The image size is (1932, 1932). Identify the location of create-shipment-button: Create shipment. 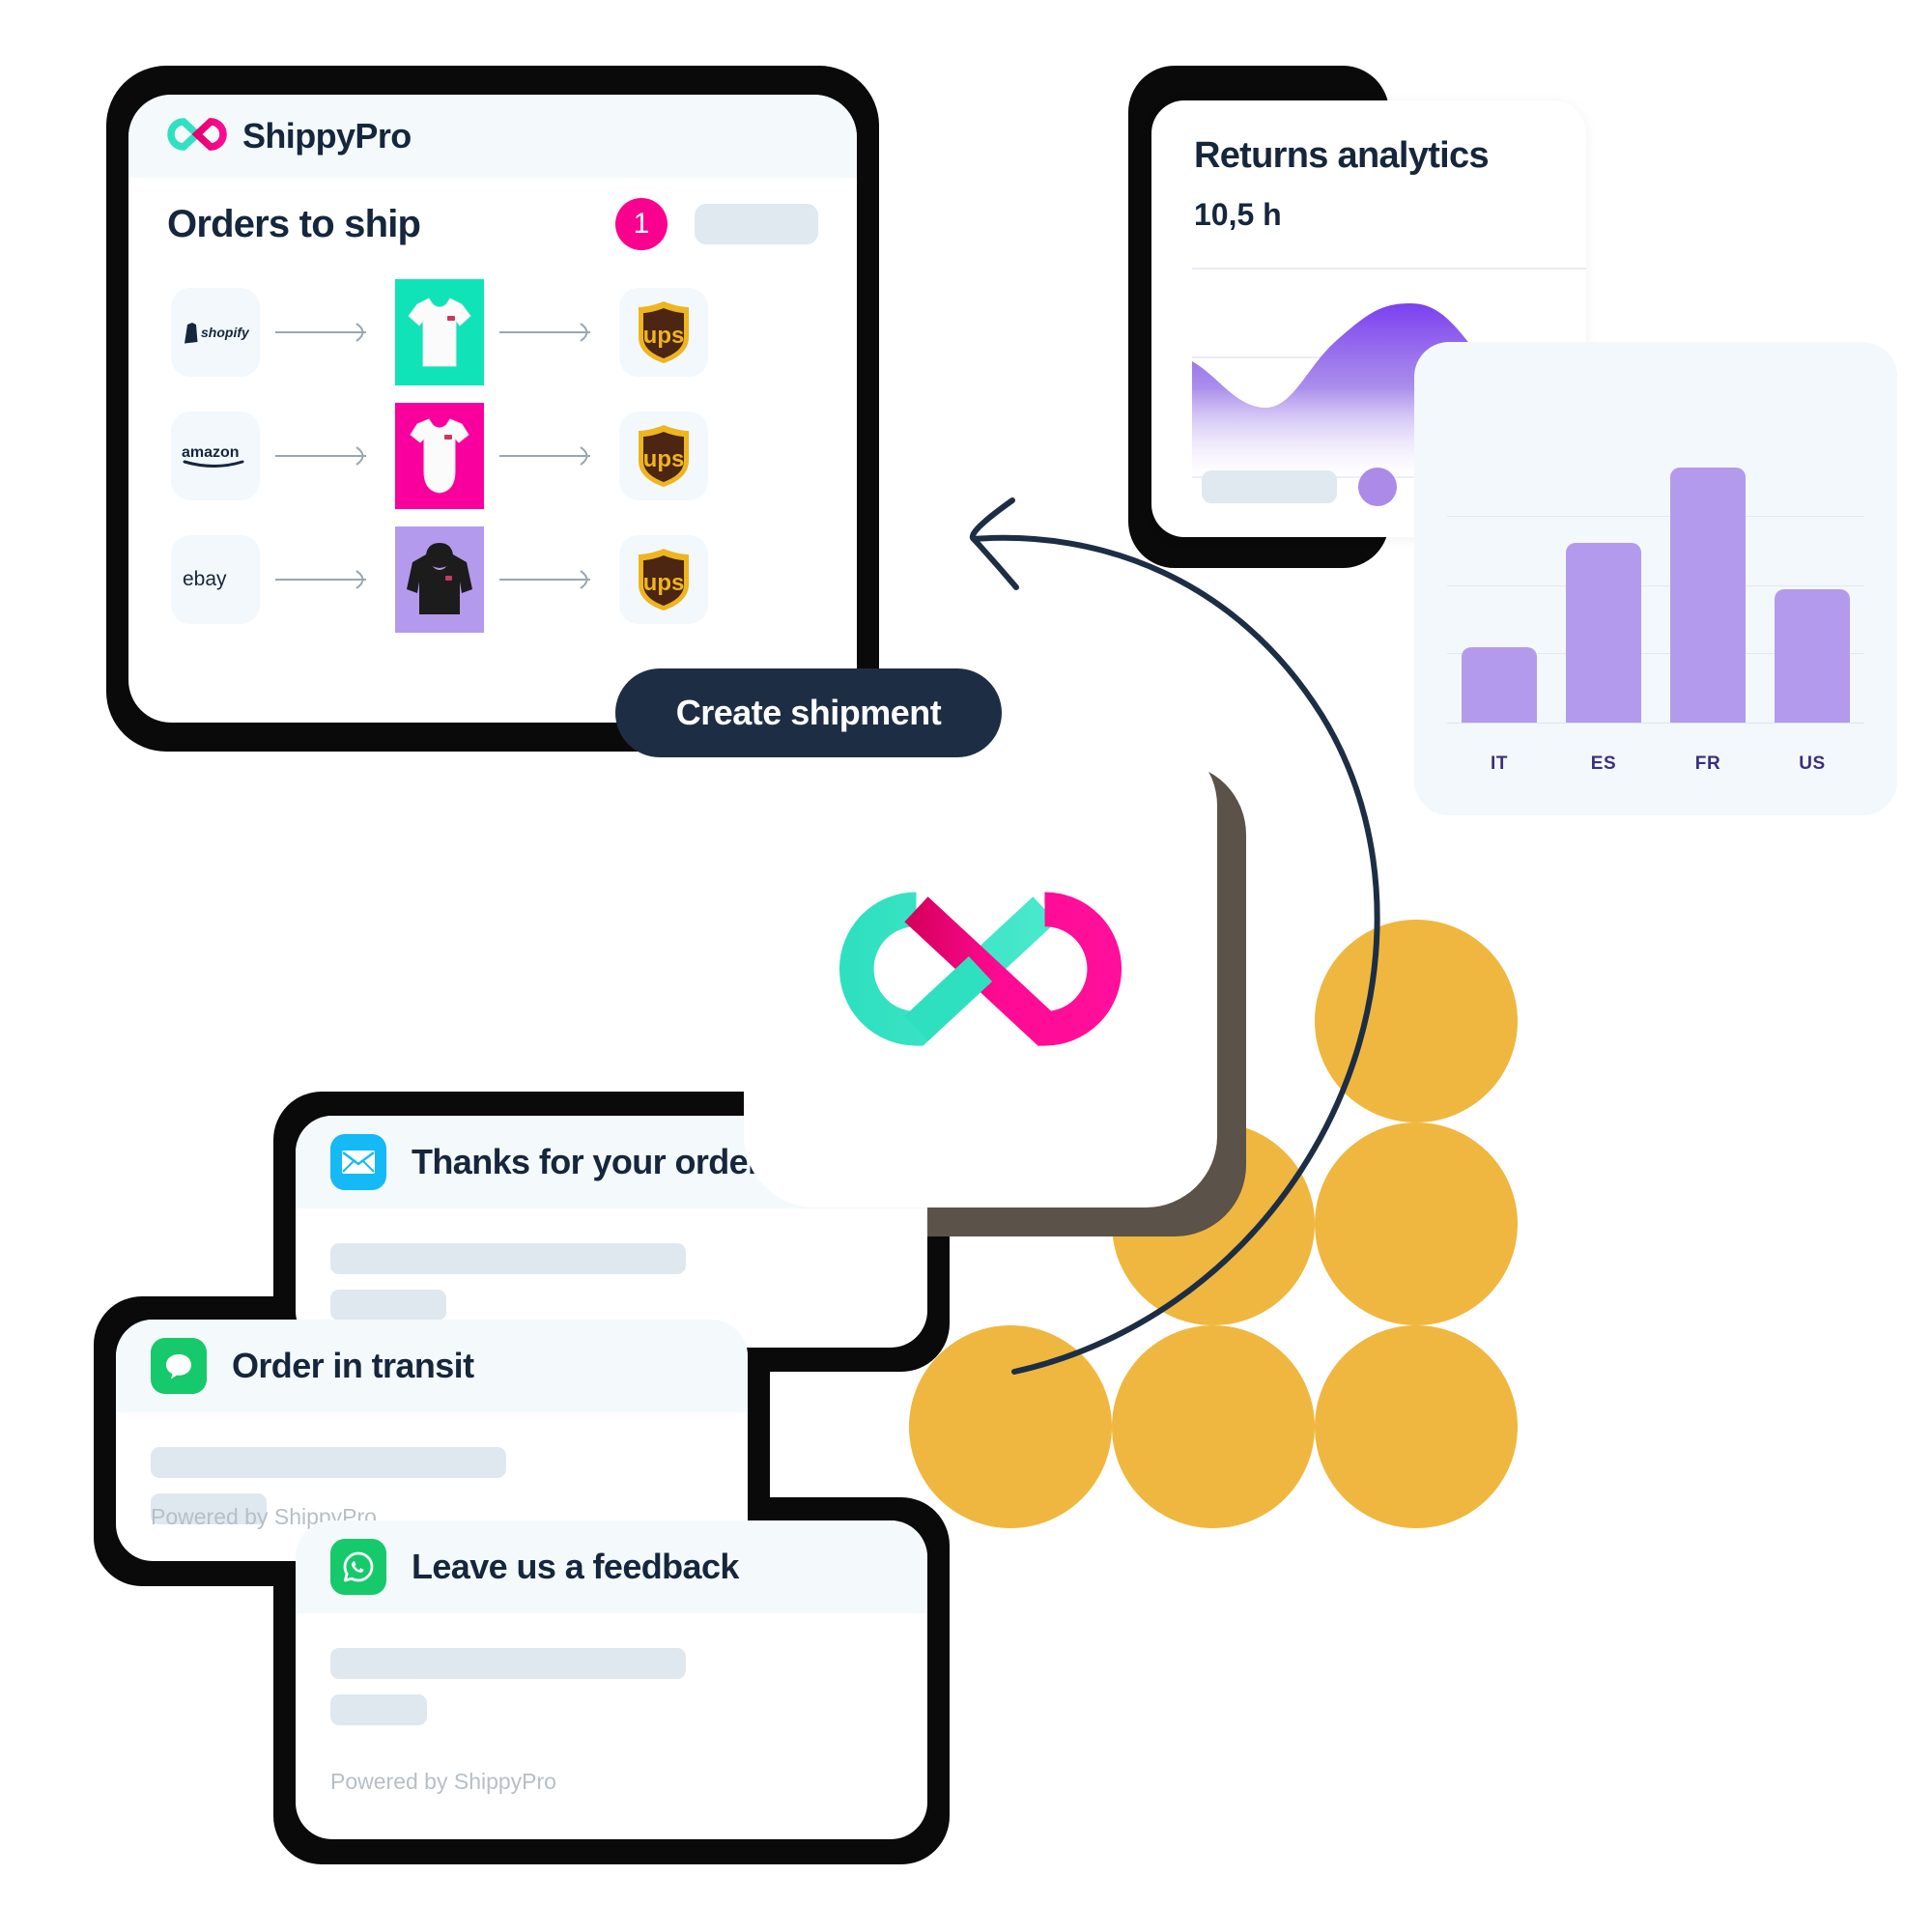
(808, 712).